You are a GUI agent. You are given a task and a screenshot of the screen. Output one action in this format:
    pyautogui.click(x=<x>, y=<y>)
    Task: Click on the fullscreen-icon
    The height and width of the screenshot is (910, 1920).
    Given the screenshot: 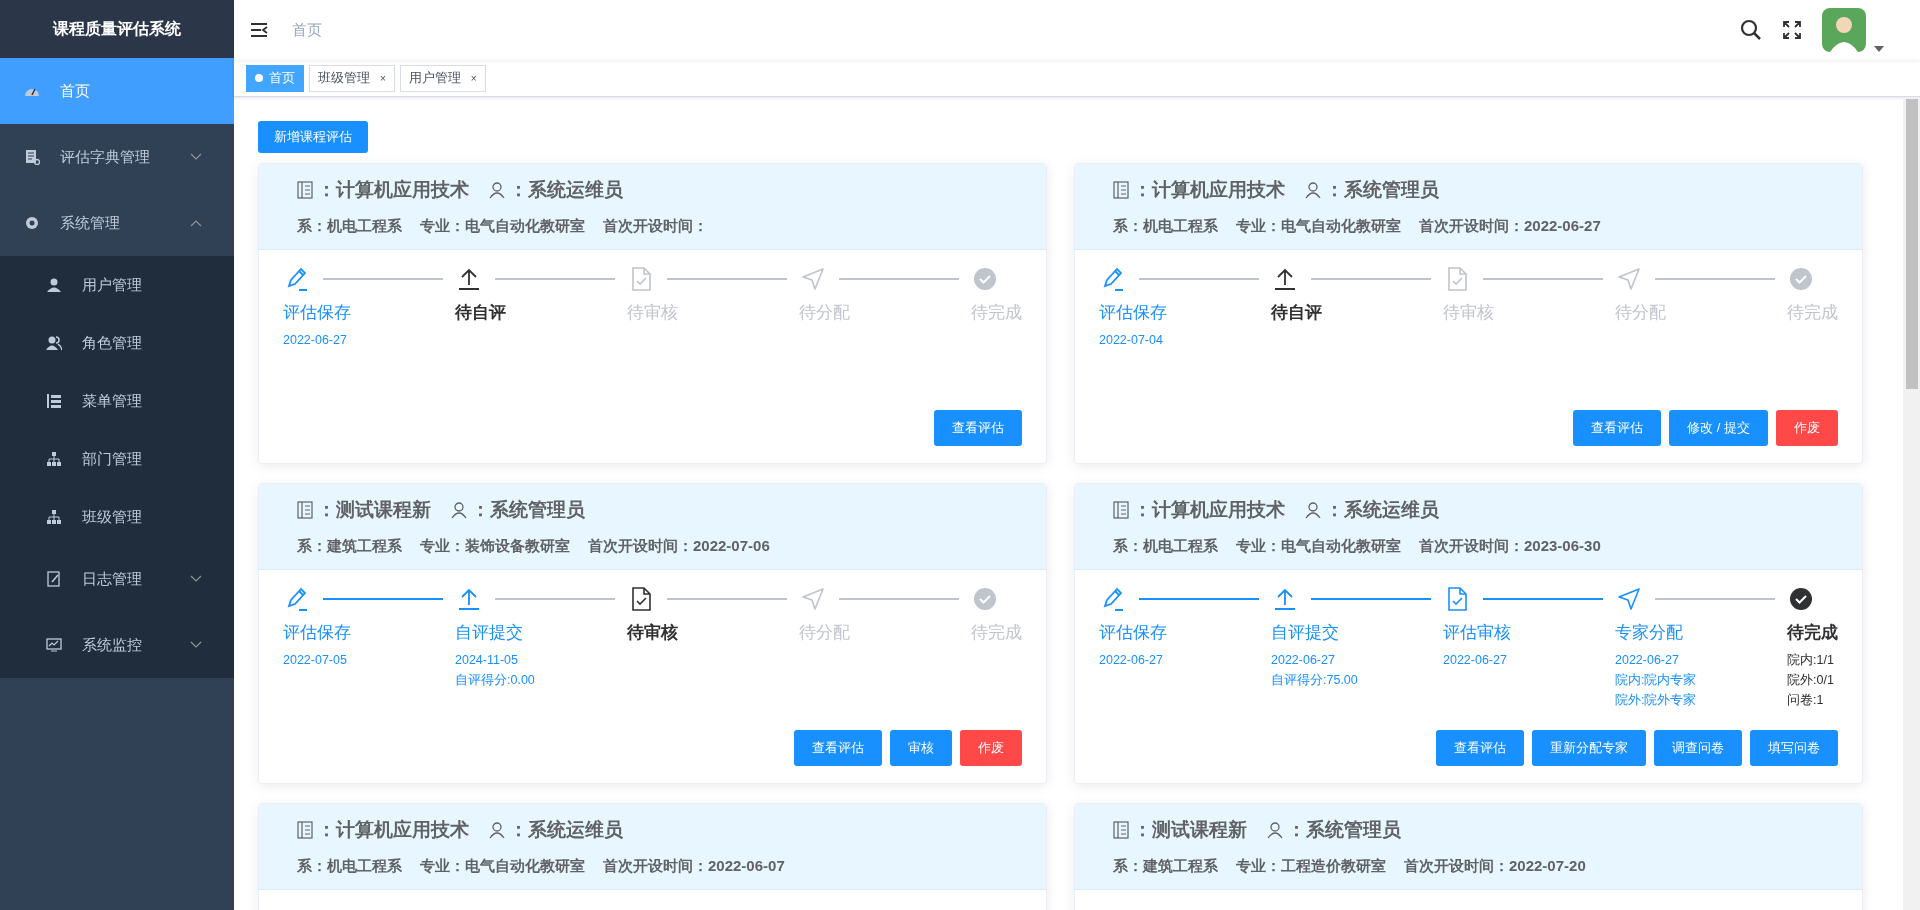 What is the action you would take?
    pyautogui.click(x=1792, y=30)
    